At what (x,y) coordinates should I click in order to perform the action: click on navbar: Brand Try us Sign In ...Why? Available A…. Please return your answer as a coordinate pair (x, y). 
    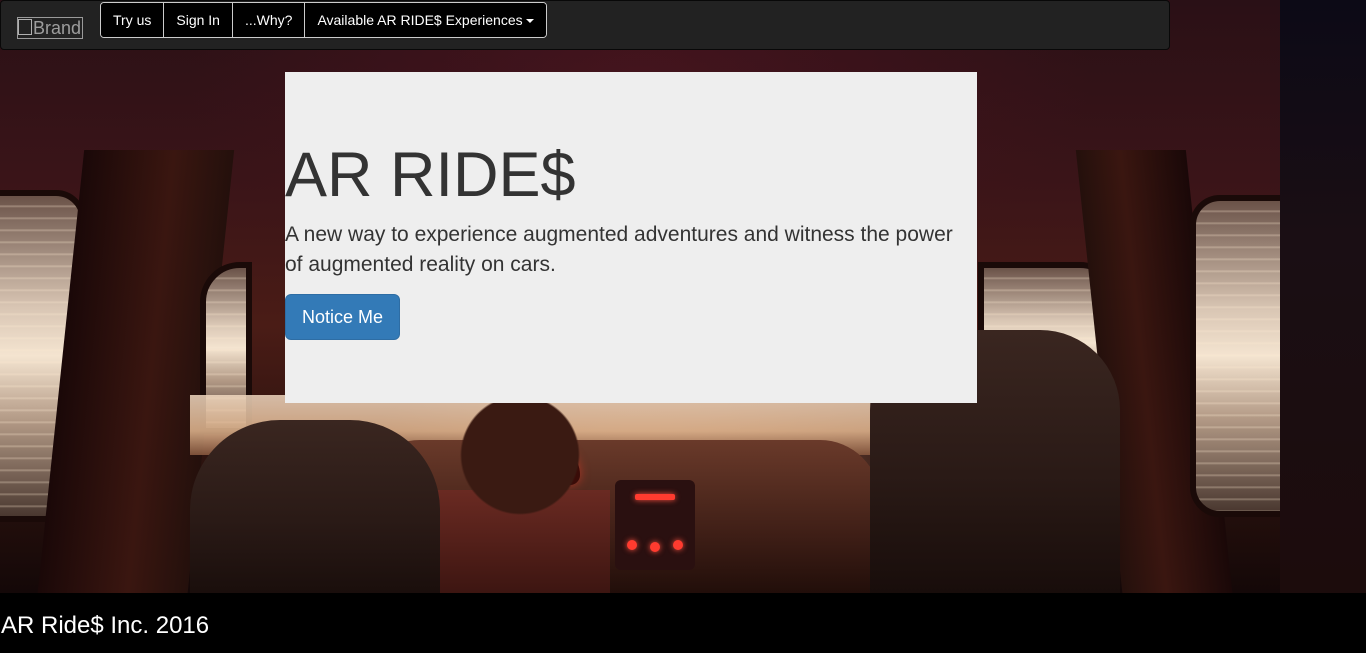
    Looking at the image, I should click on (585, 25).